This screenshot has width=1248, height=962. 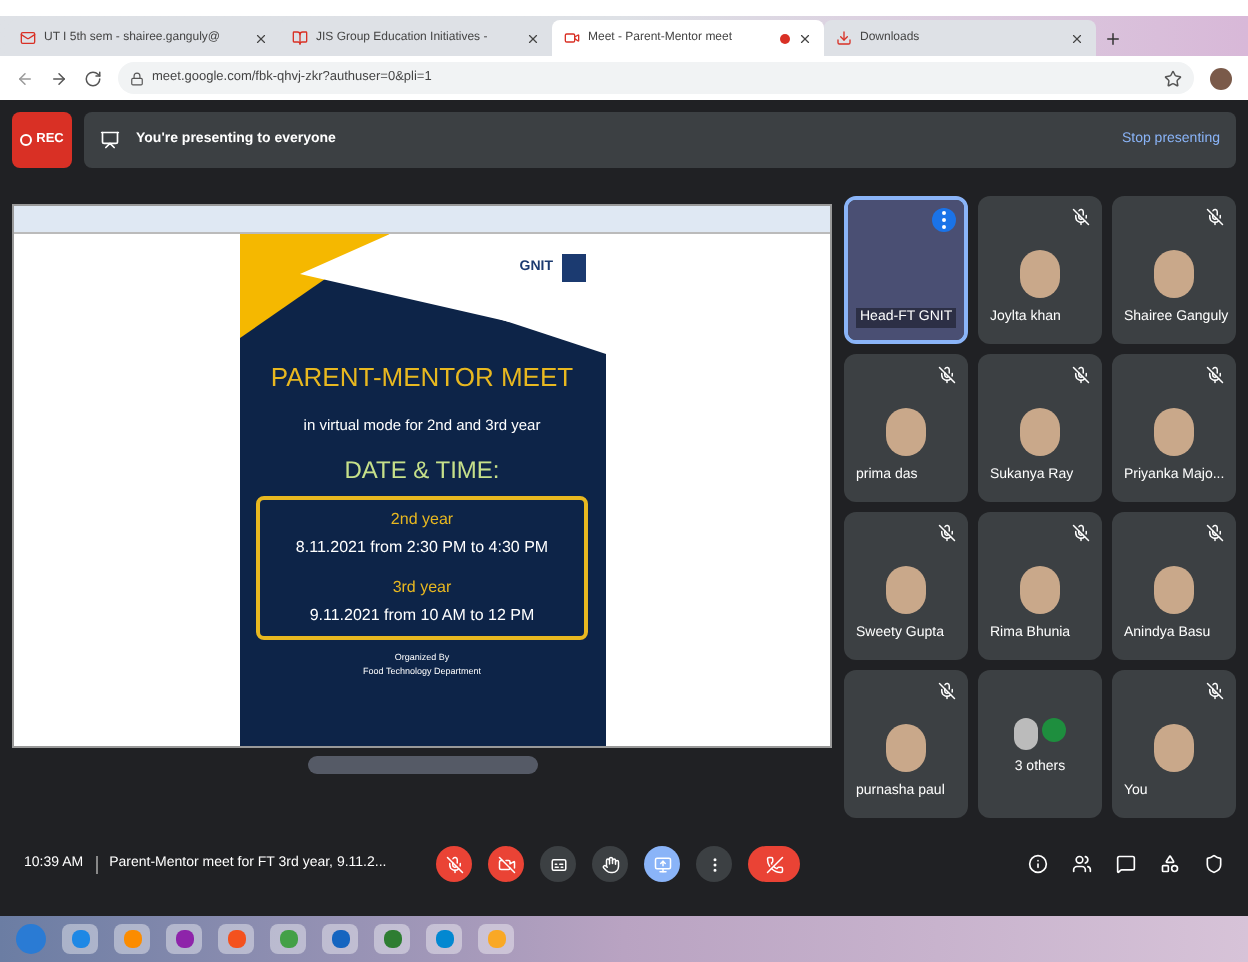 I want to click on back-icon, so click(x=25, y=78).